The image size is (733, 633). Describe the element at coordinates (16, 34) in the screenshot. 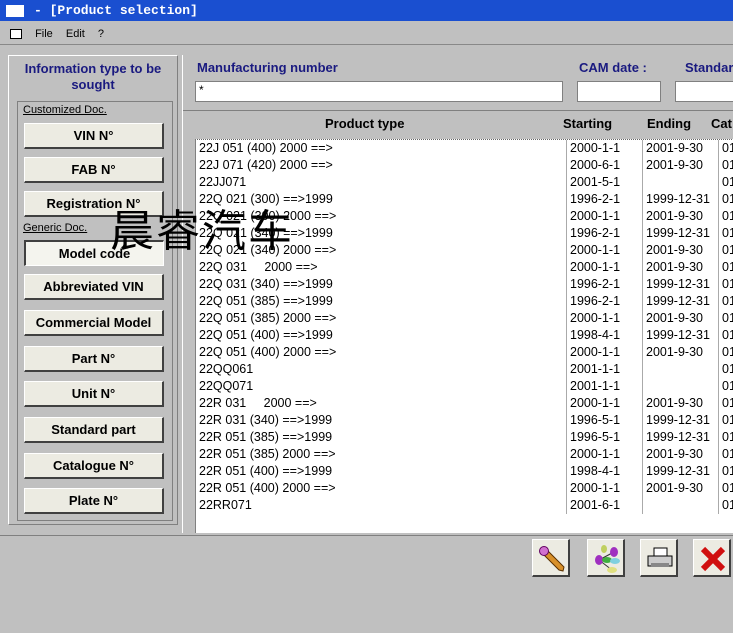

I see `system-menu-icon` at that location.